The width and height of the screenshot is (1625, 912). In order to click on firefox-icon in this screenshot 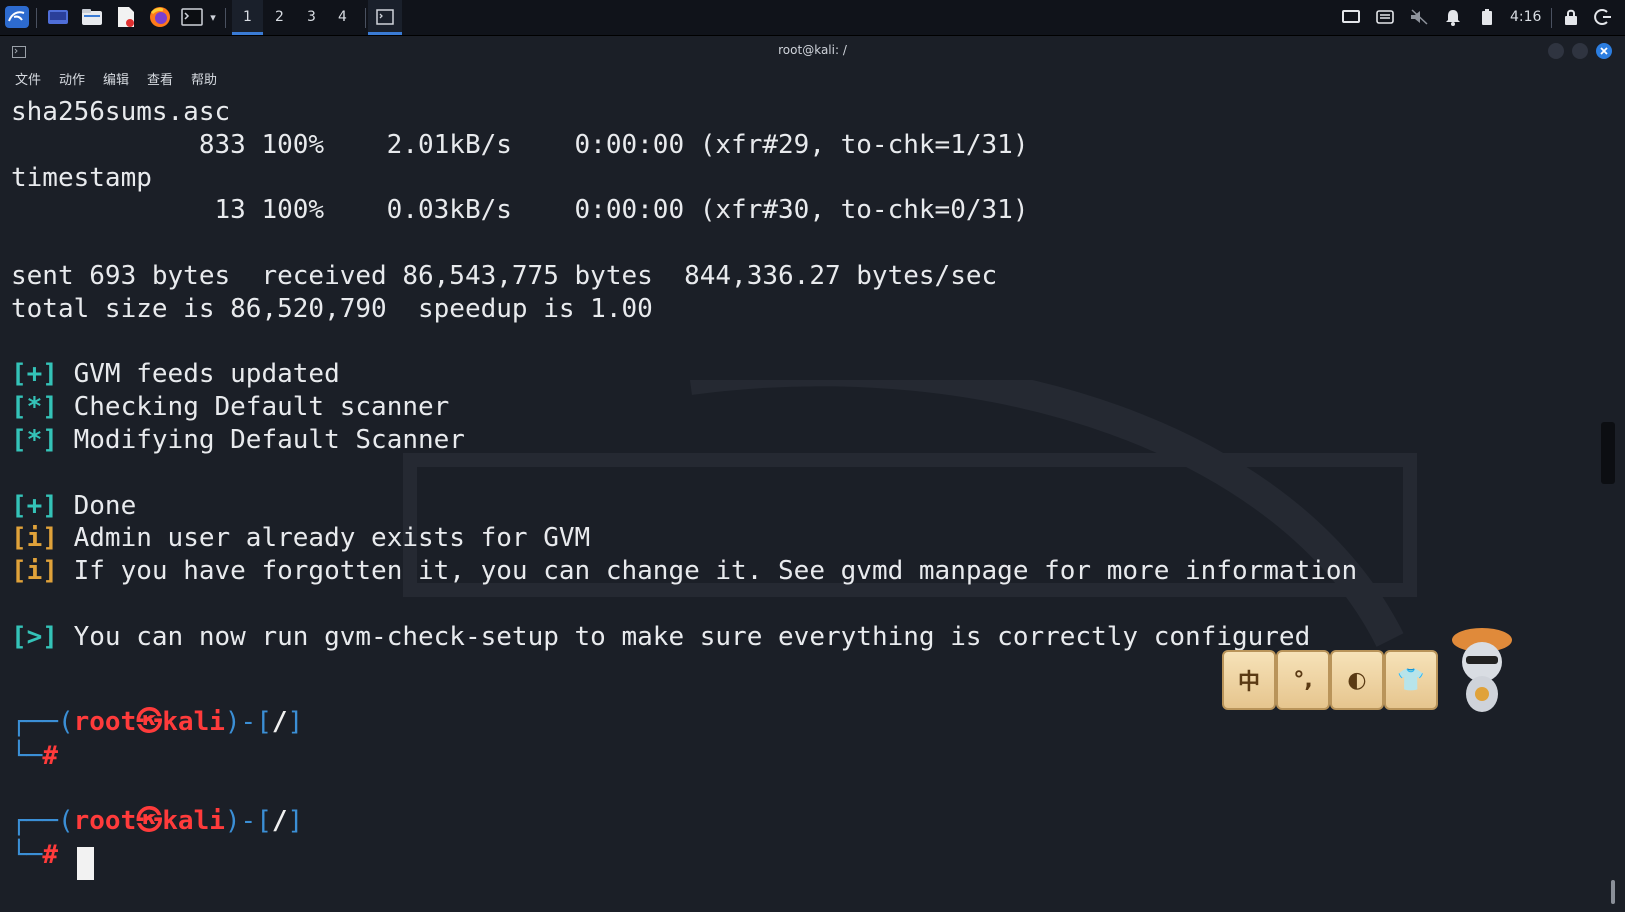, I will do `click(160, 17)`.